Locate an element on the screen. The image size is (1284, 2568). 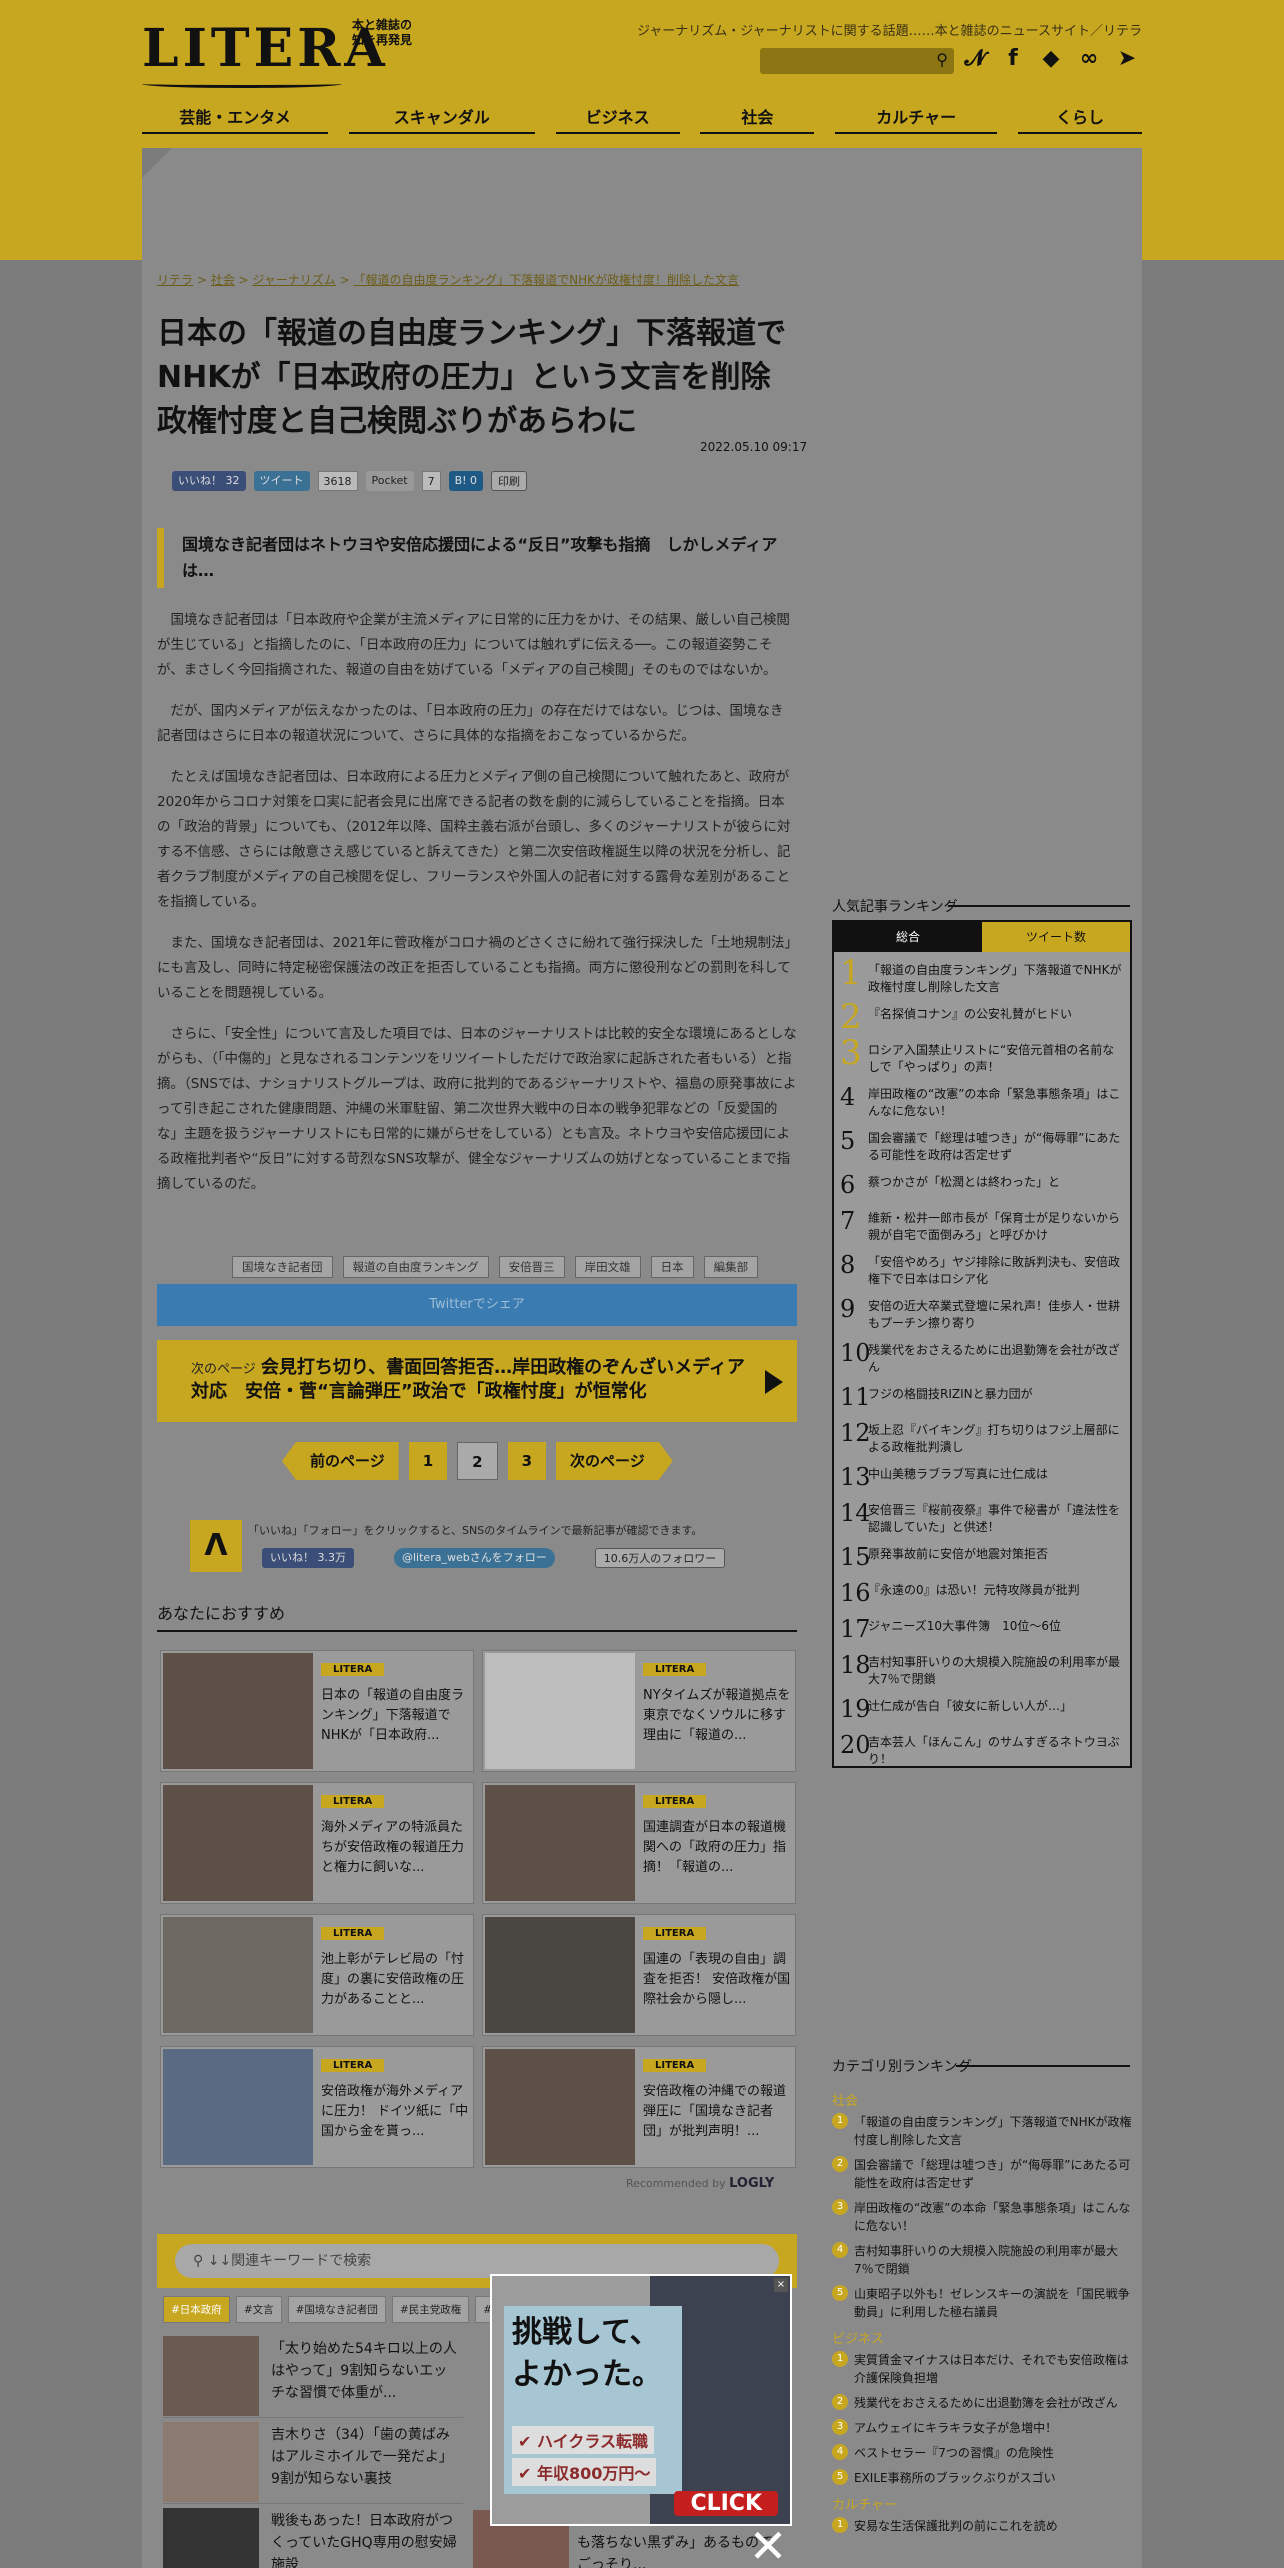
nav-life: くらし is located at coordinates (1079, 116).